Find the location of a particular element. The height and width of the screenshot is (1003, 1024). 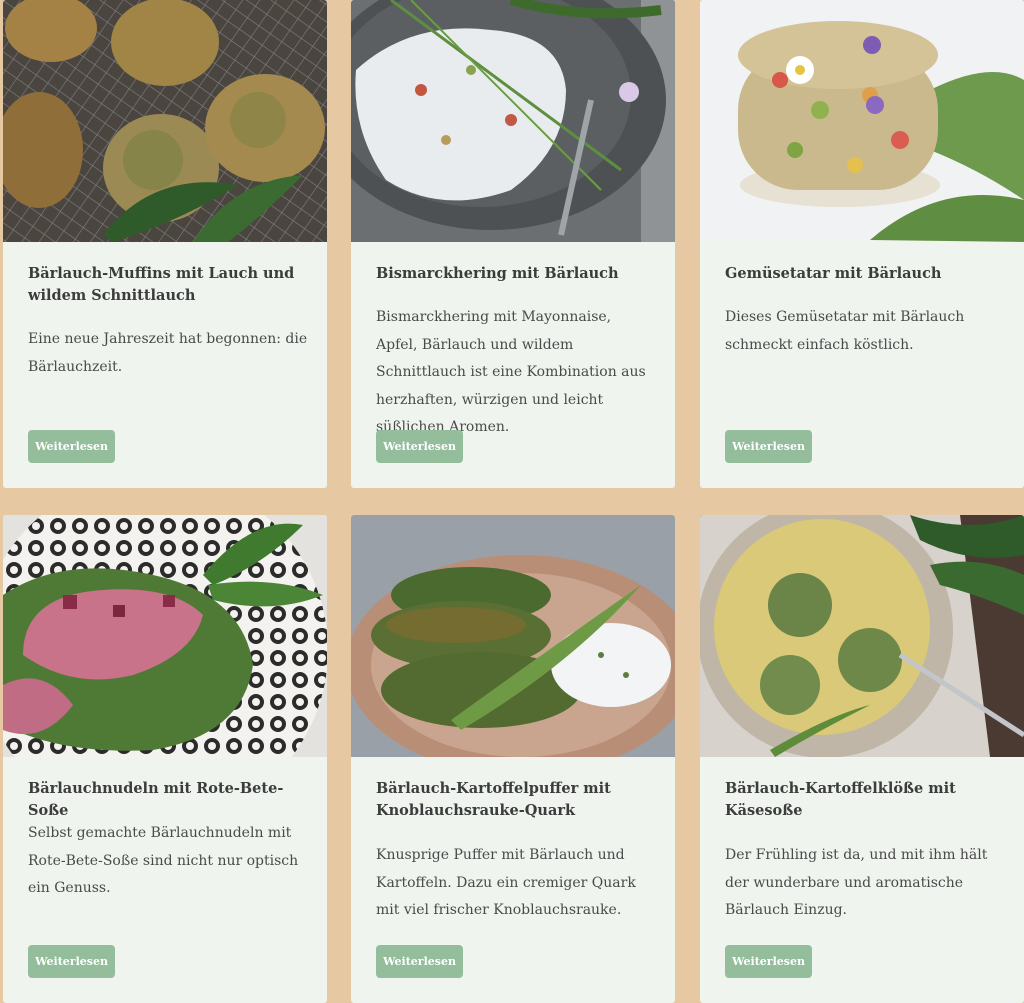

kartoffelkloesse-photo is located at coordinates (862, 636).